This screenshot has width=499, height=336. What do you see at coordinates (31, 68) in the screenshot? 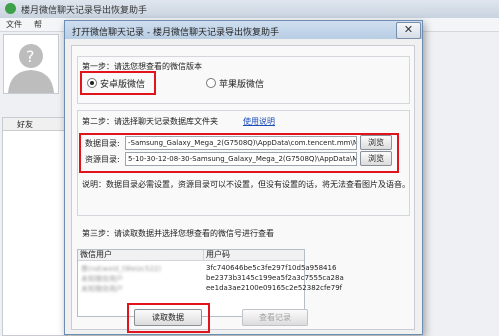
I see `default-avatar-icon: ?` at bounding box center [31, 68].